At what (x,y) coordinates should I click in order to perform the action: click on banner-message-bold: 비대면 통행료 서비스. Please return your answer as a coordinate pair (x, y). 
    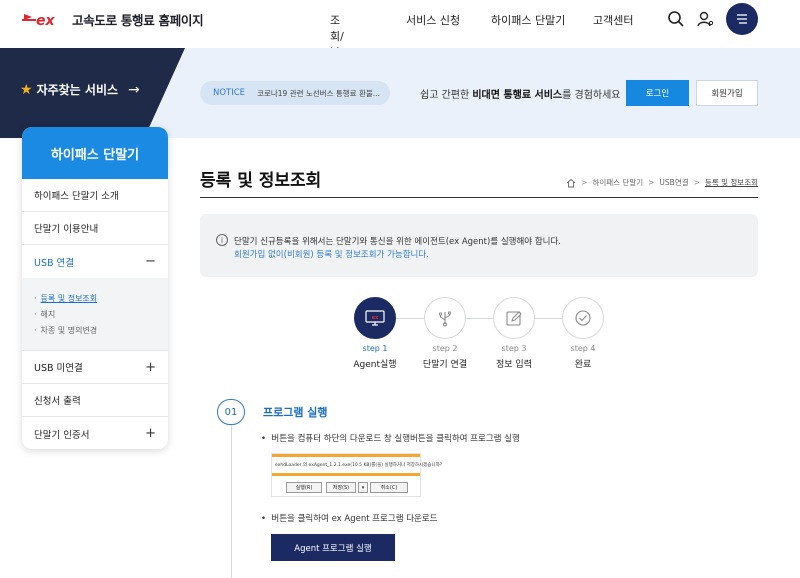
    Looking at the image, I should click on (517, 95).